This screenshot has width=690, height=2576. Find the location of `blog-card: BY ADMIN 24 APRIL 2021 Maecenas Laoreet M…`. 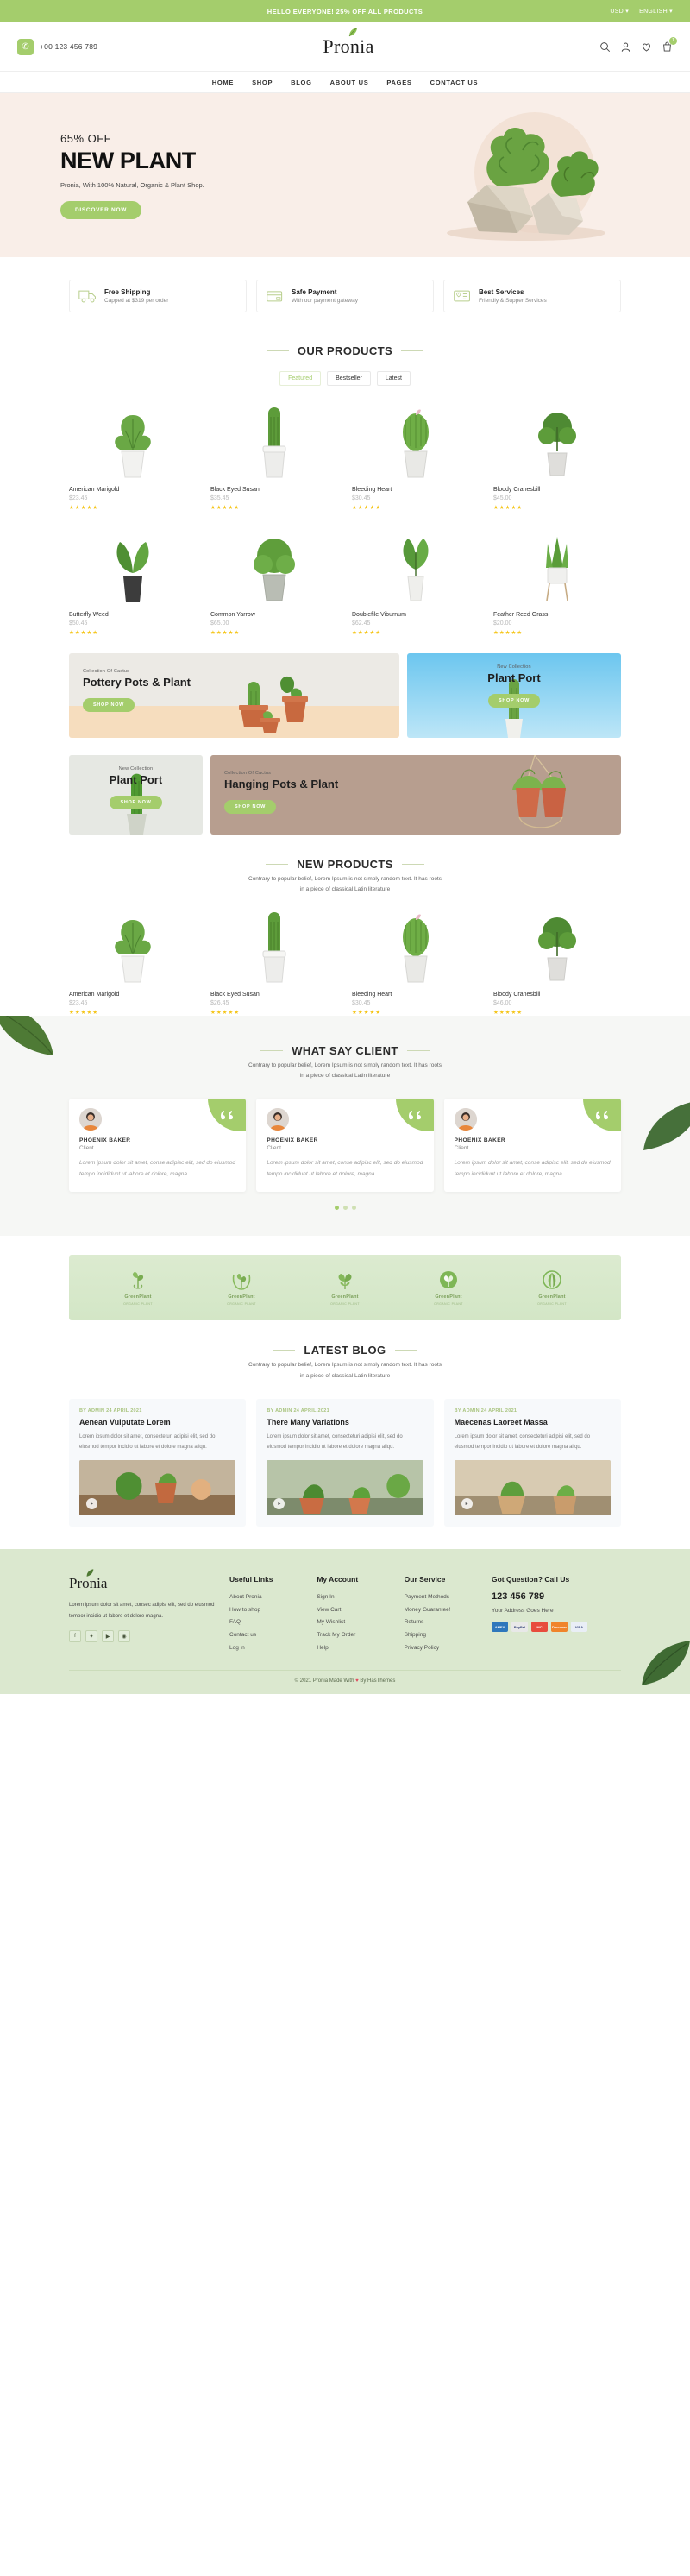

blog-card: BY ADMIN 24 APRIL 2021 Maecenas Laoreet M… is located at coordinates (532, 1463).